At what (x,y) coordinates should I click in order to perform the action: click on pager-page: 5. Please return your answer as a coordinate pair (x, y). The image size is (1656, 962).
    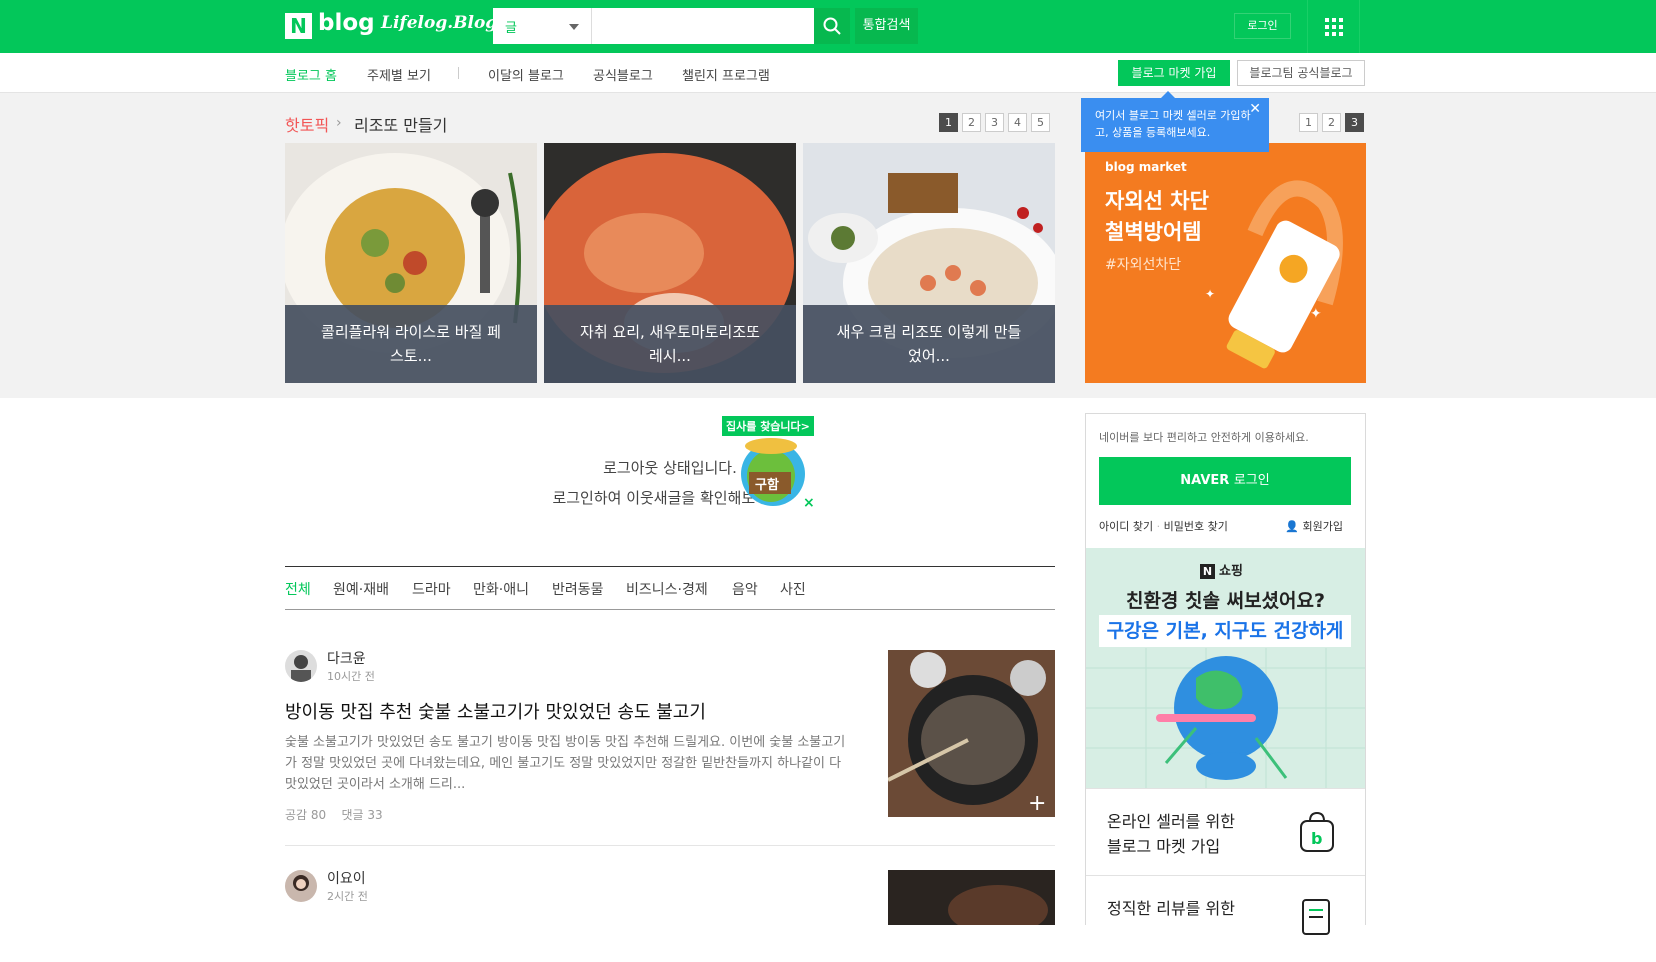
    Looking at the image, I should click on (1040, 122).